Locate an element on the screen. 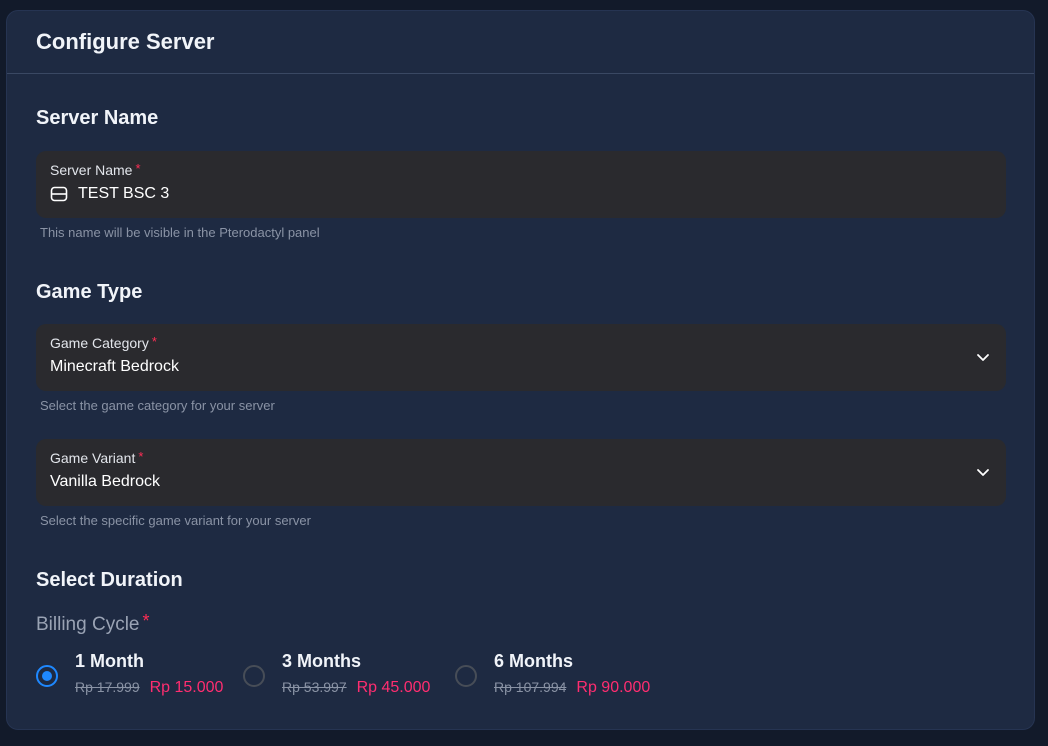 The height and width of the screenshot is (746, 1048). game-category-label-text: Game Category is located at coordinates (99, 343).